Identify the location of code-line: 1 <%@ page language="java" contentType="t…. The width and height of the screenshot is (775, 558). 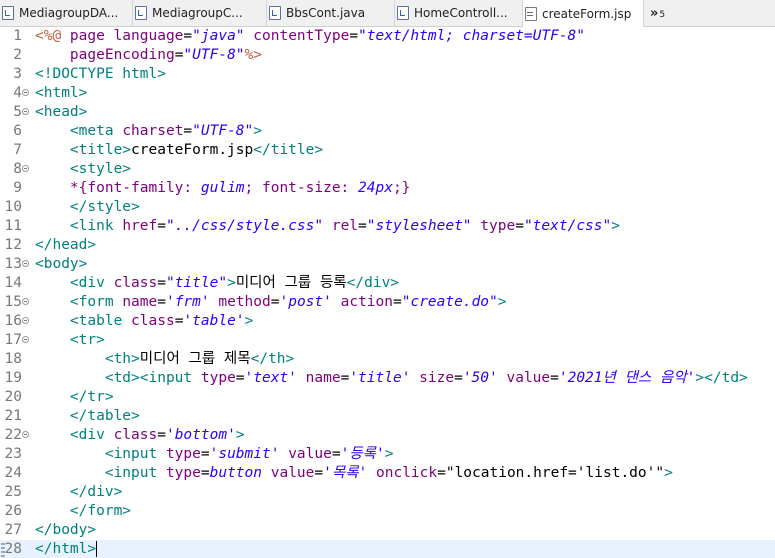
(387, 36).